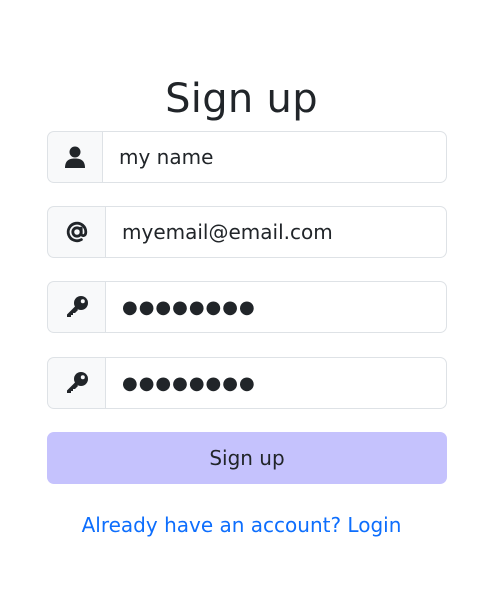 The width and height of the screenshot is (483, 601). What do you see at coordinates (276, 383) in the screenshot?
I see `confirm-password-input` at bounding box center [276, 383].